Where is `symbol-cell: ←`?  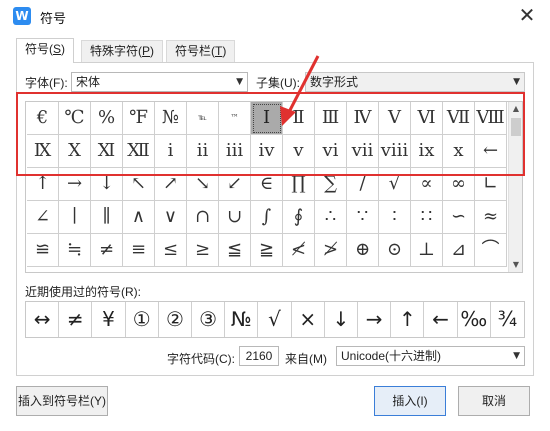
symbol-cell: ← is located at coordinates (491, 151).